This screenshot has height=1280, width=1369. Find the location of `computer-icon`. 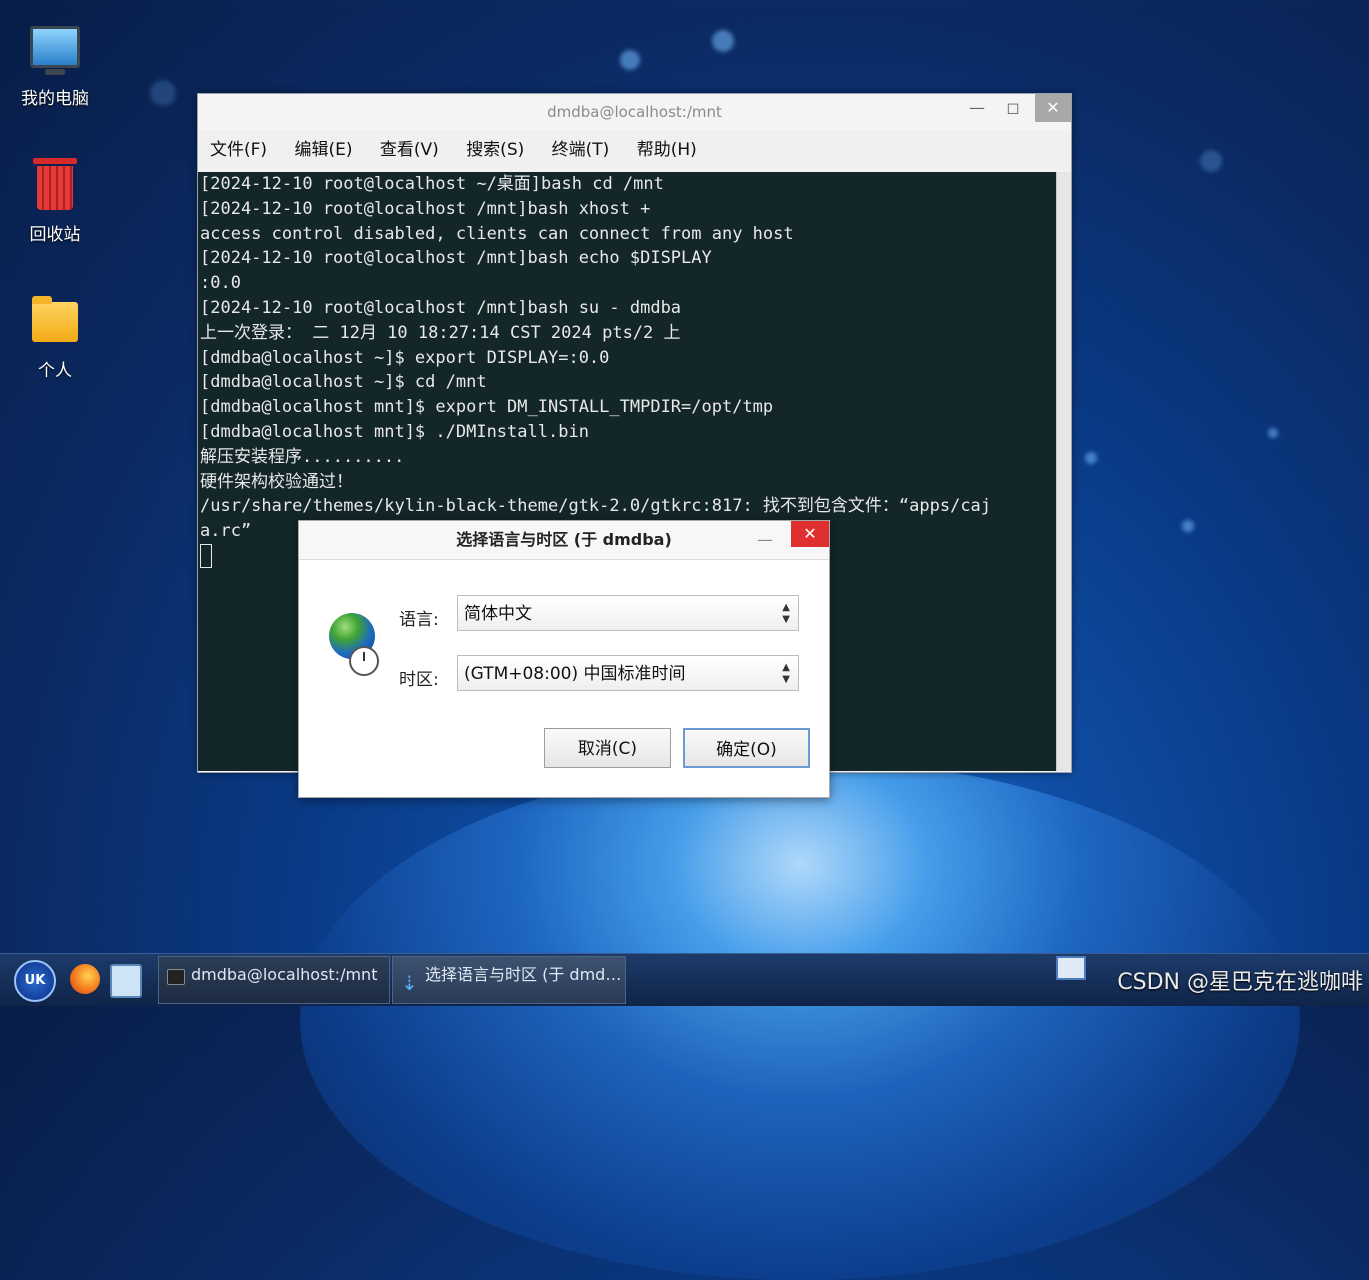

computer-icon is located at coordinates (55, 50).